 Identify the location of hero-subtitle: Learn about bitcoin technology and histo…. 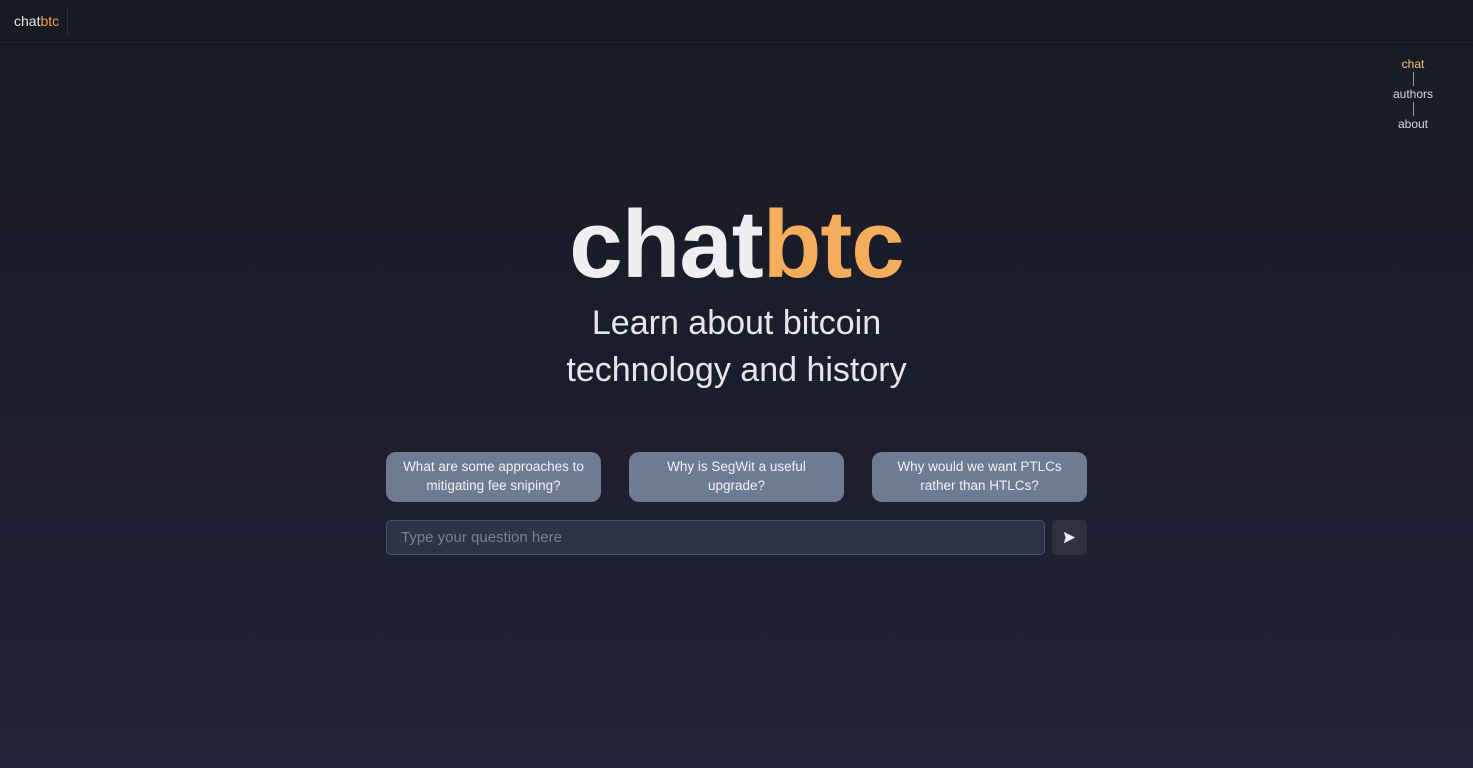
(736, 347).